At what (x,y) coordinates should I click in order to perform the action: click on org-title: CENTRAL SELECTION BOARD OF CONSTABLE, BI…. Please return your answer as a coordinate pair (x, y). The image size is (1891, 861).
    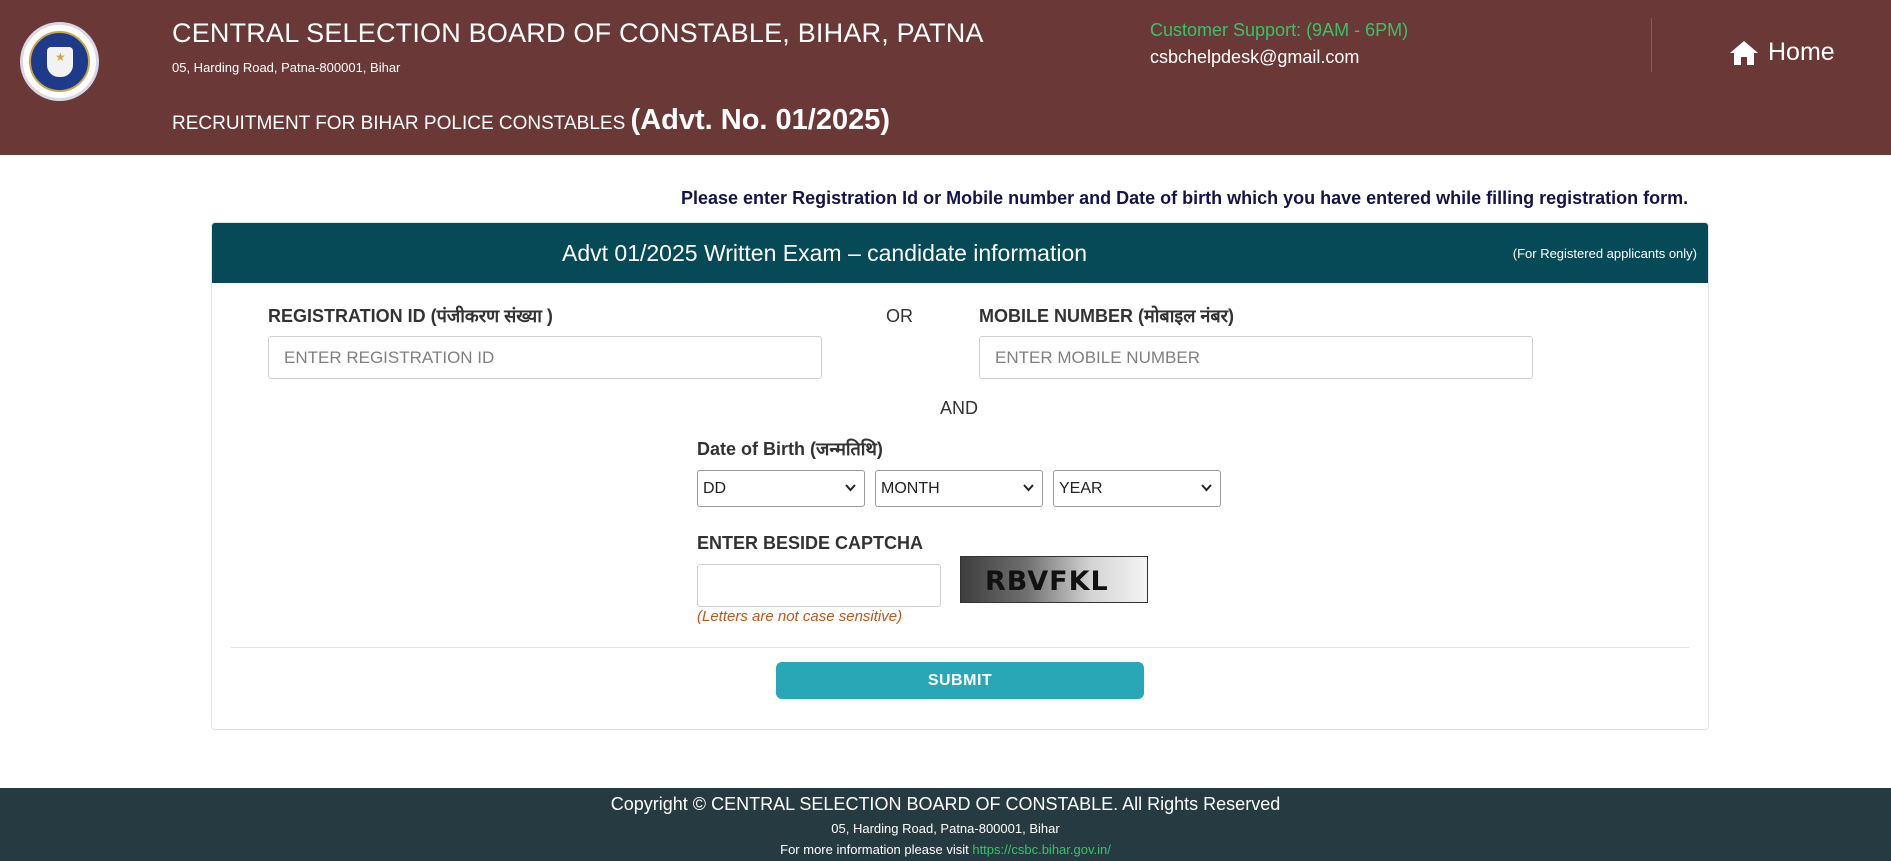
    Looking at the image, I should click on (578, 33).